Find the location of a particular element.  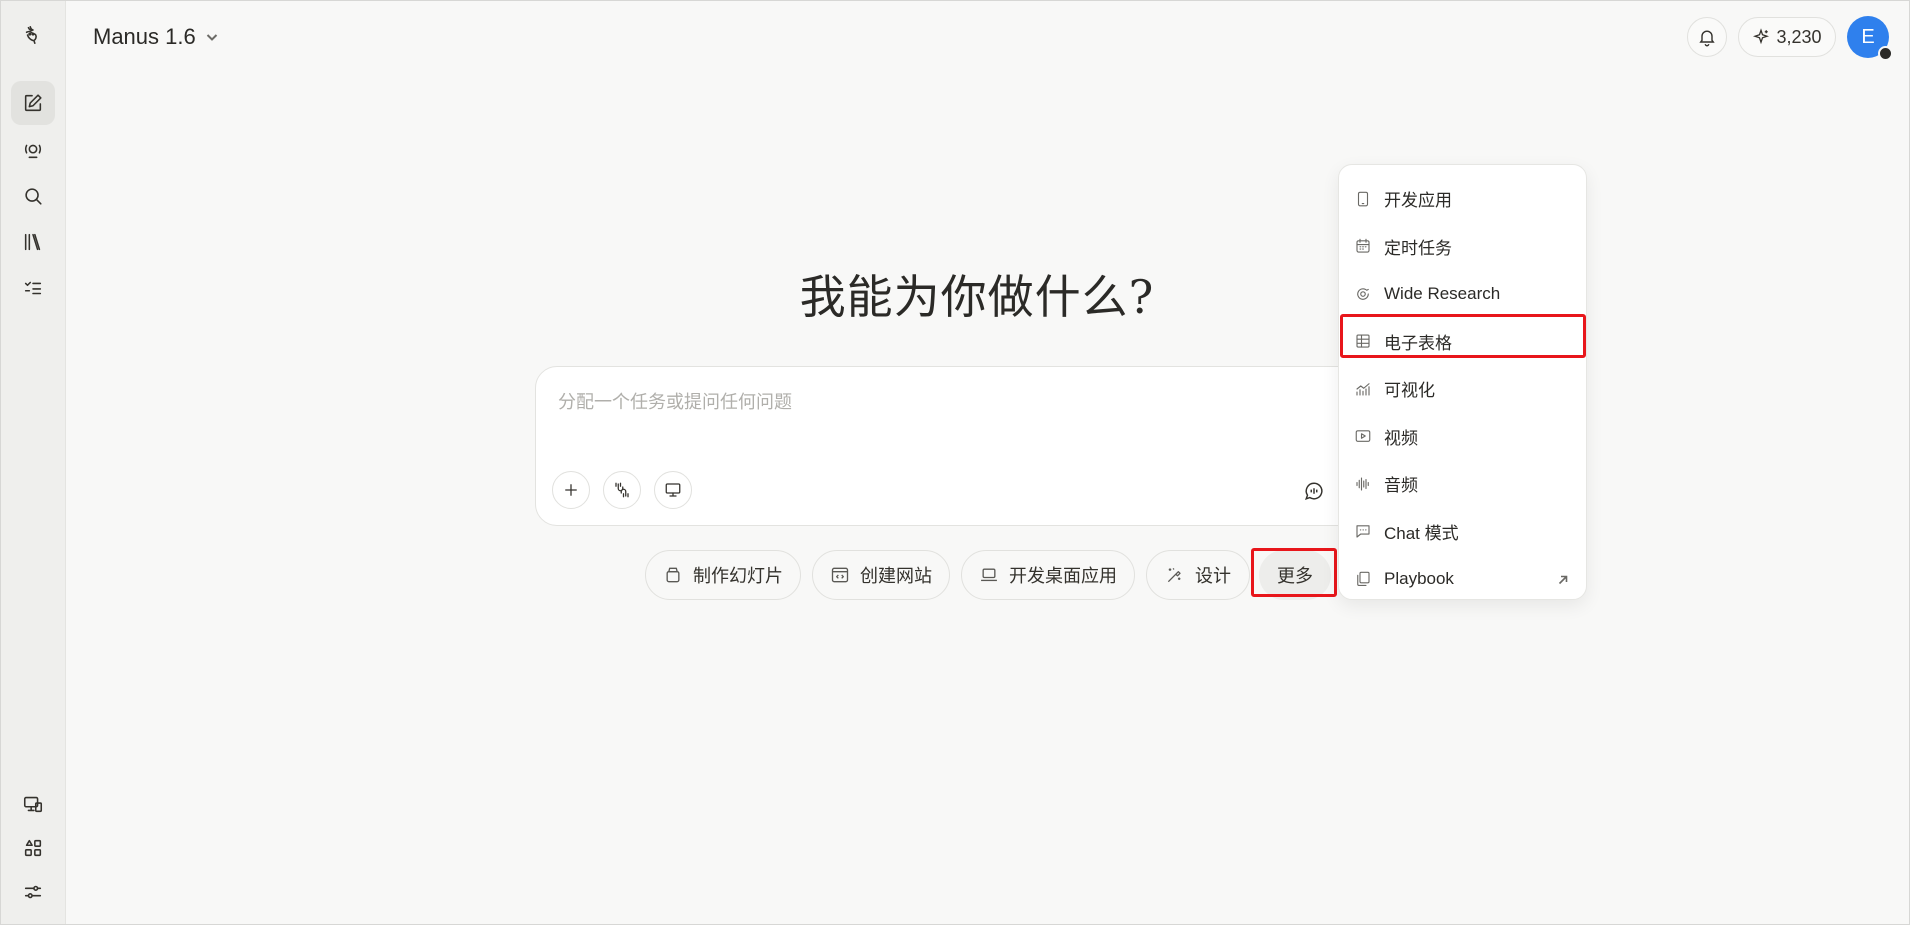

manus-logo is located at coordinates (33, 35).